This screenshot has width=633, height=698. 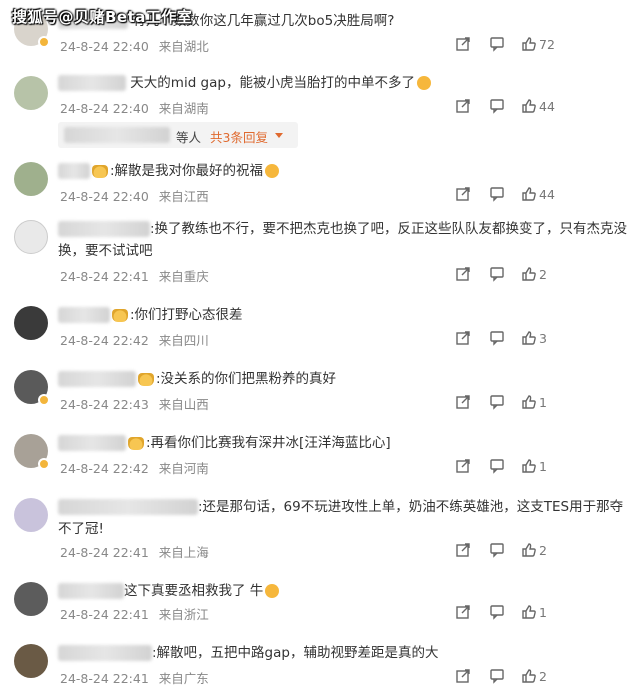 I want to click on comment-meta: 24-8-24 22:40 来自湖南, so click(x=137, y=107).